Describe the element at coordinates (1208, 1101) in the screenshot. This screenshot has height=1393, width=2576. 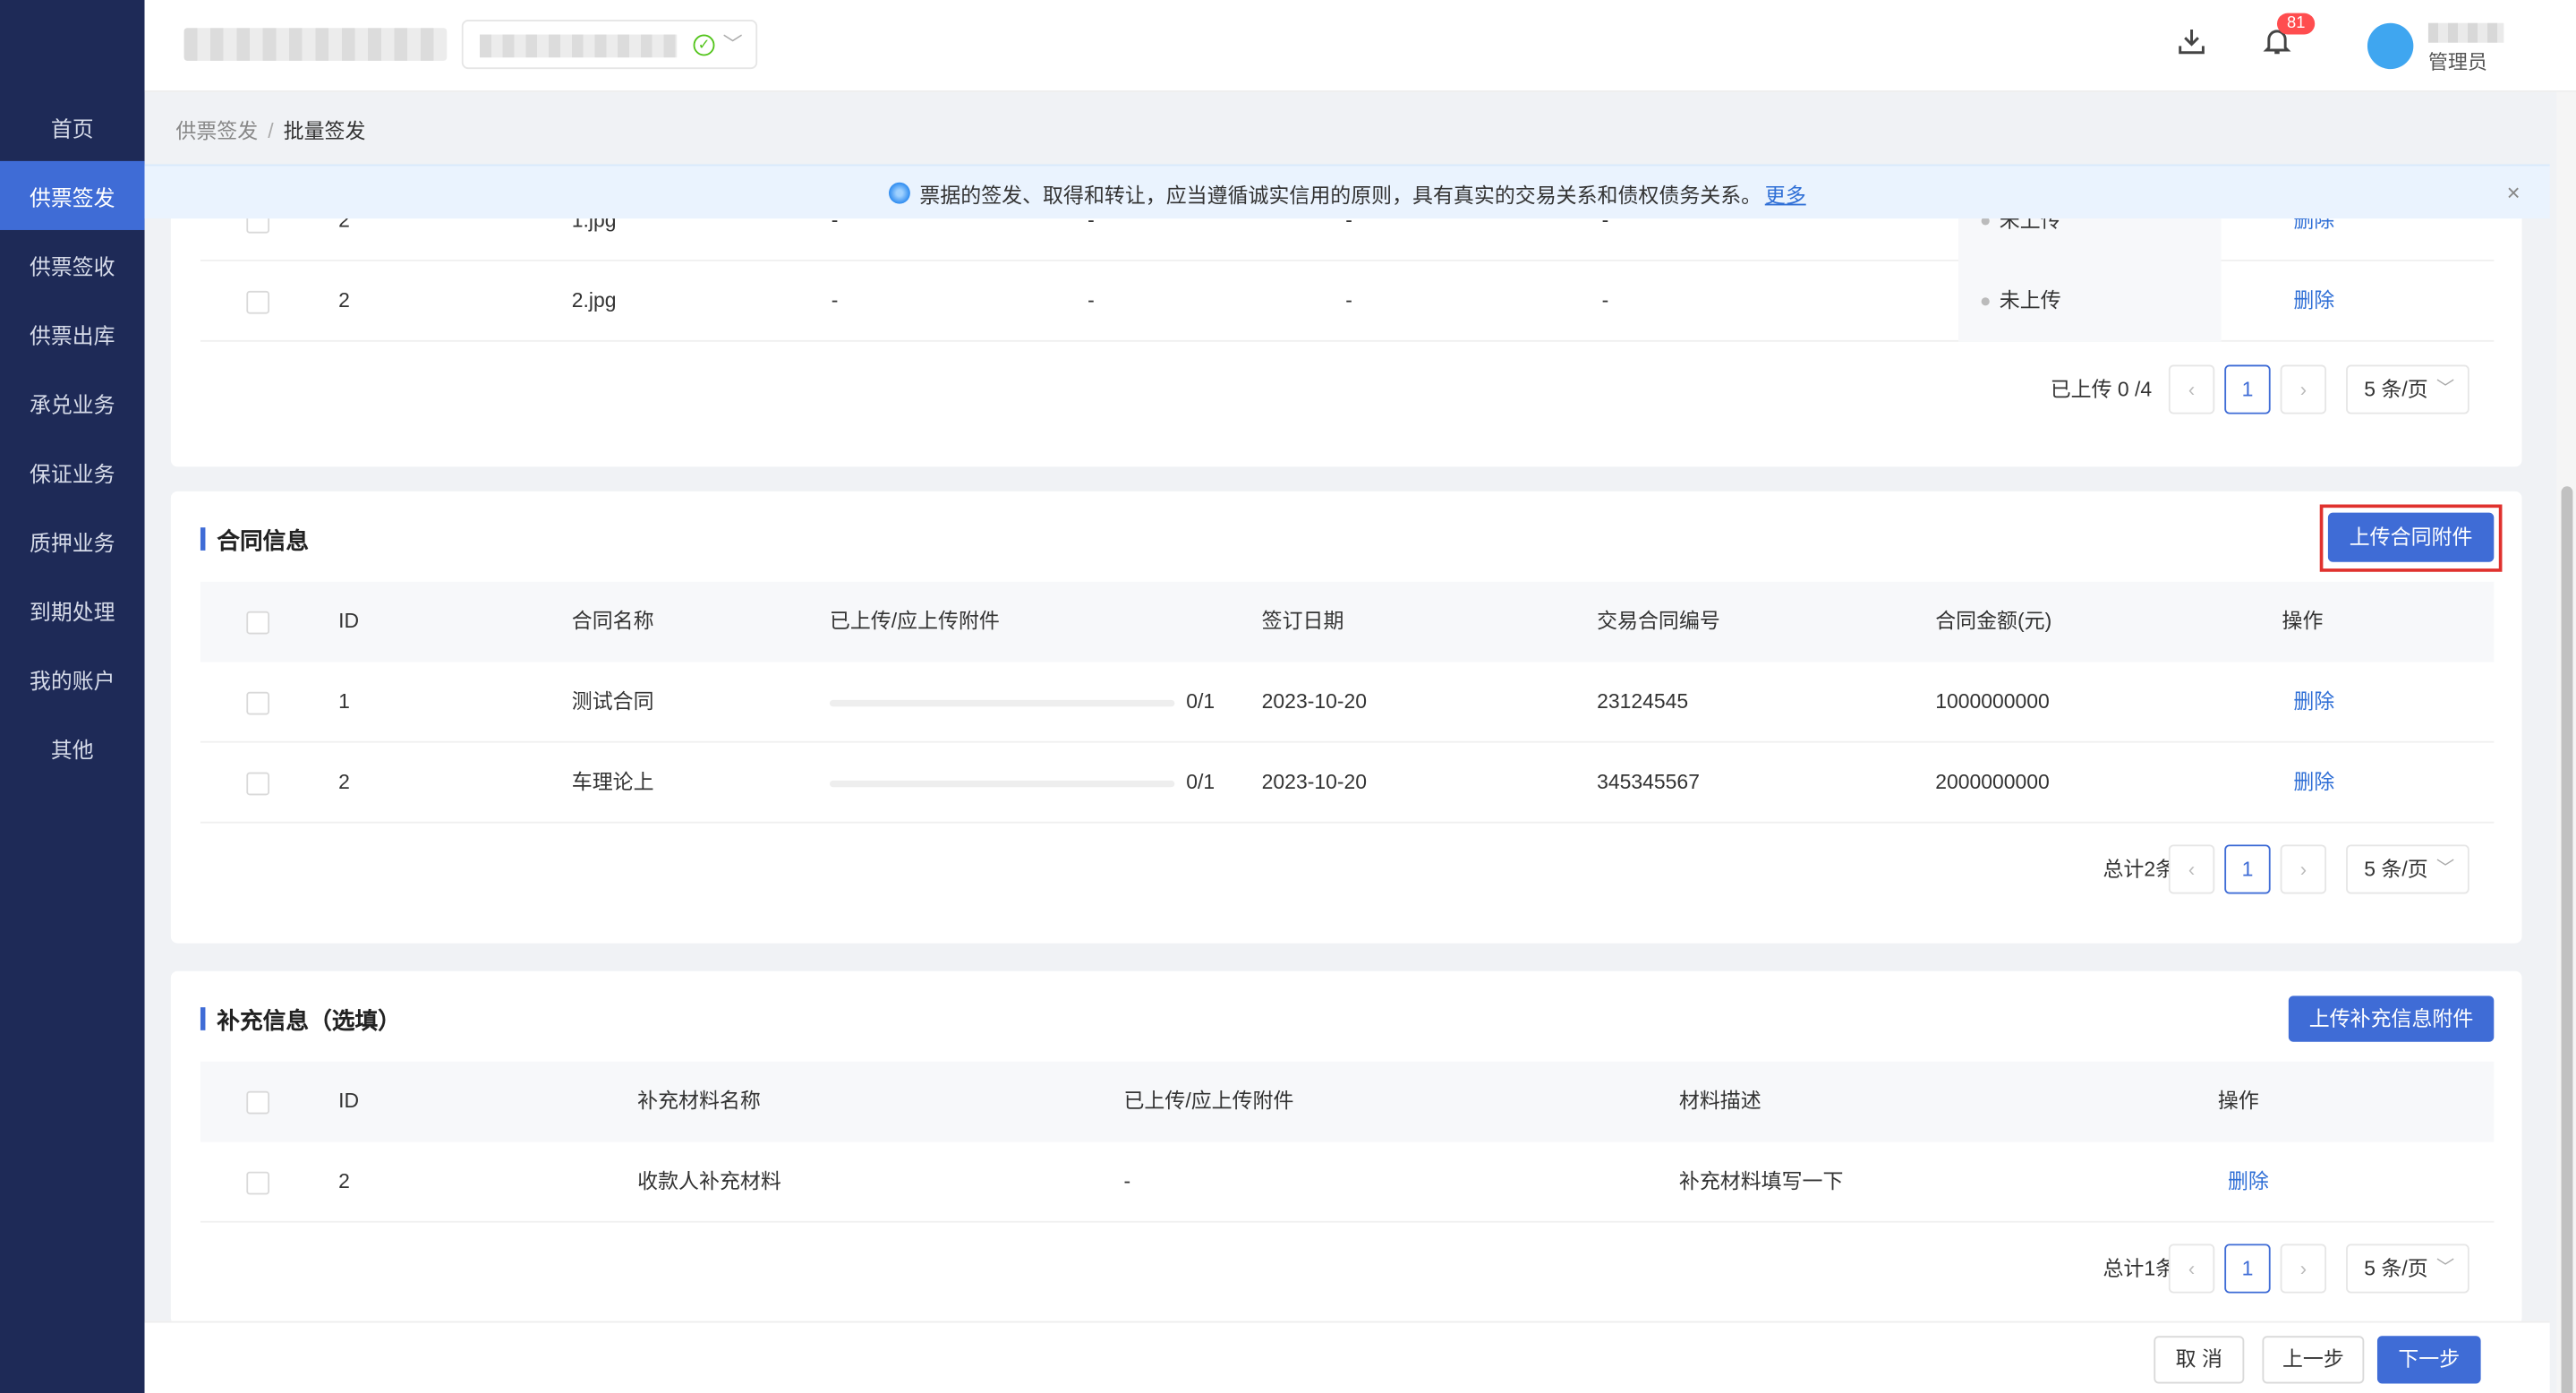
I see `column-header: 已上传/应上传附件` at that location.